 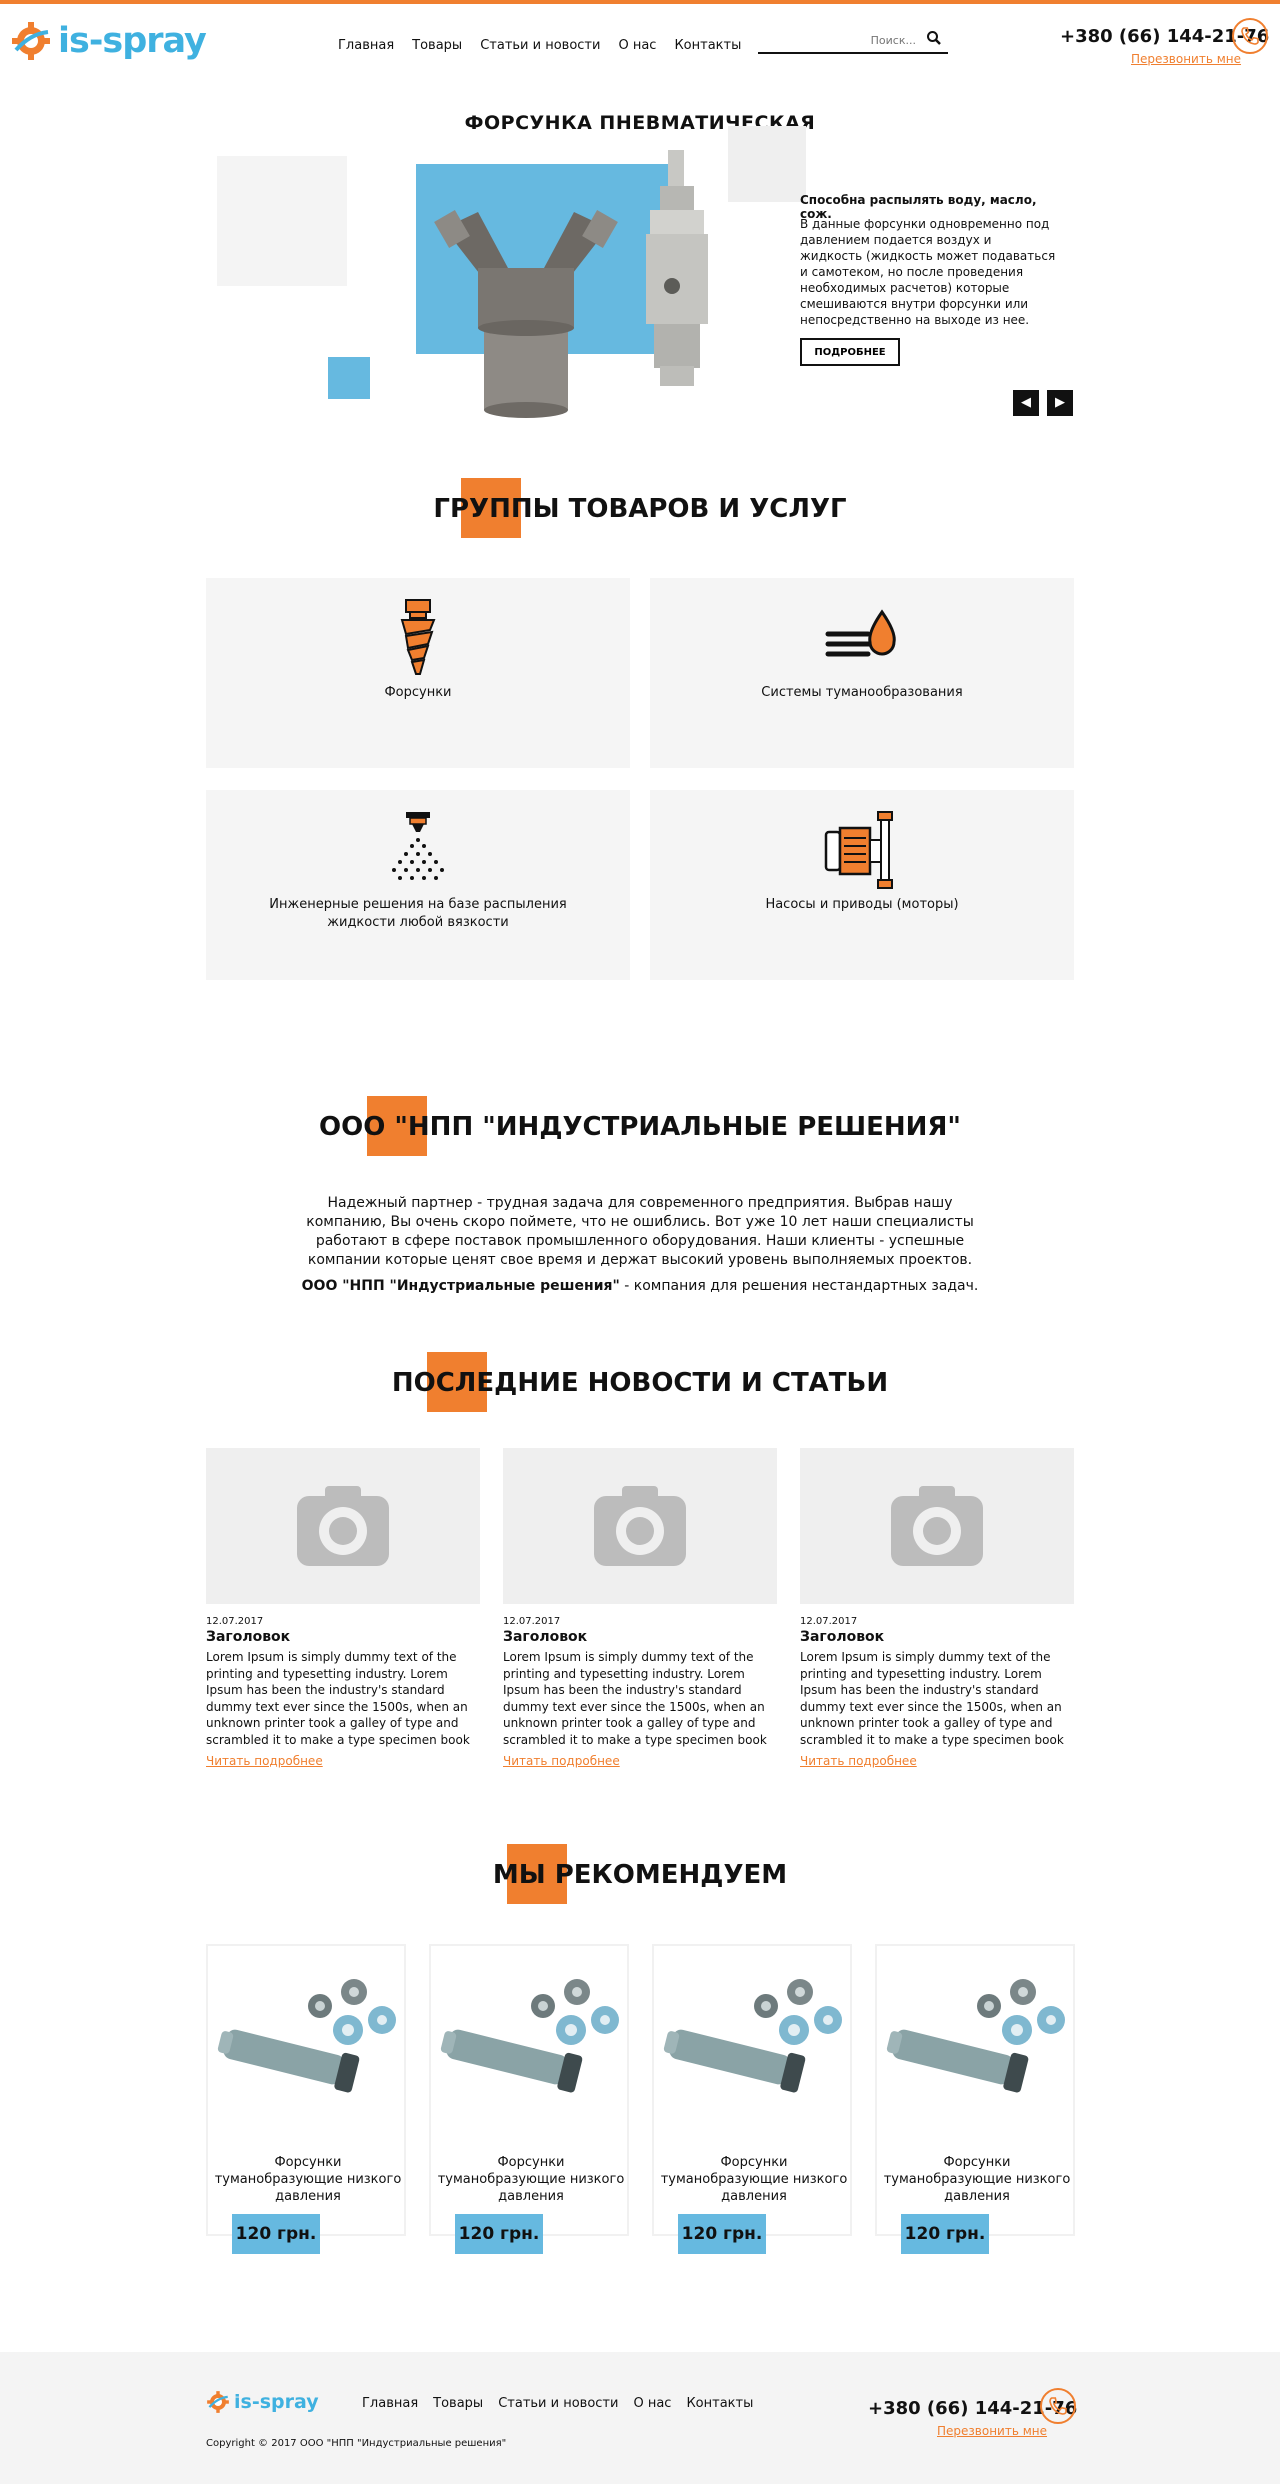 I want to click on news-heading-block: ПОСЛЕДНИЕ НОВОСТИ И СТАТЬИ, so click(x=640, y=1384).